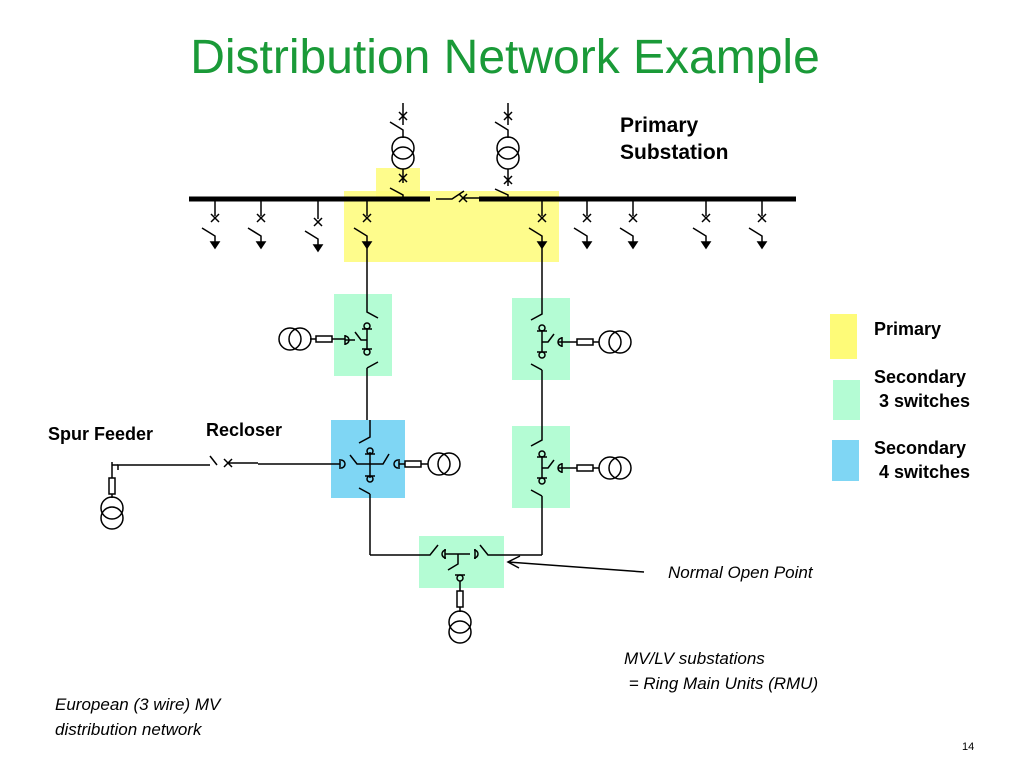 The height and width of the screenshot is (768, 1024). What do you see at coordinates (575, 564) in the screenshot?
I see `nop-arrow` at bounding box center [575, 564].